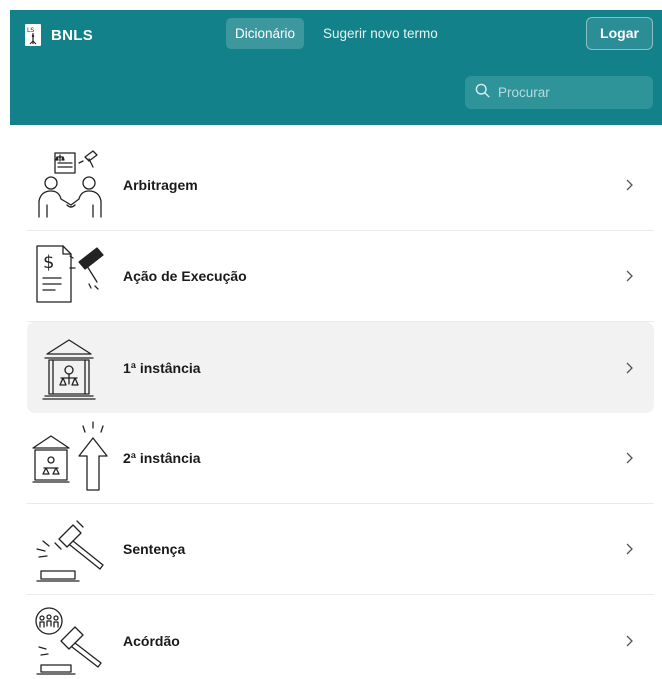  What do you see at coordinates (33, 35) in the screenshot?
I see `book-logo-icon: LS` at bounding box center [33, 35].